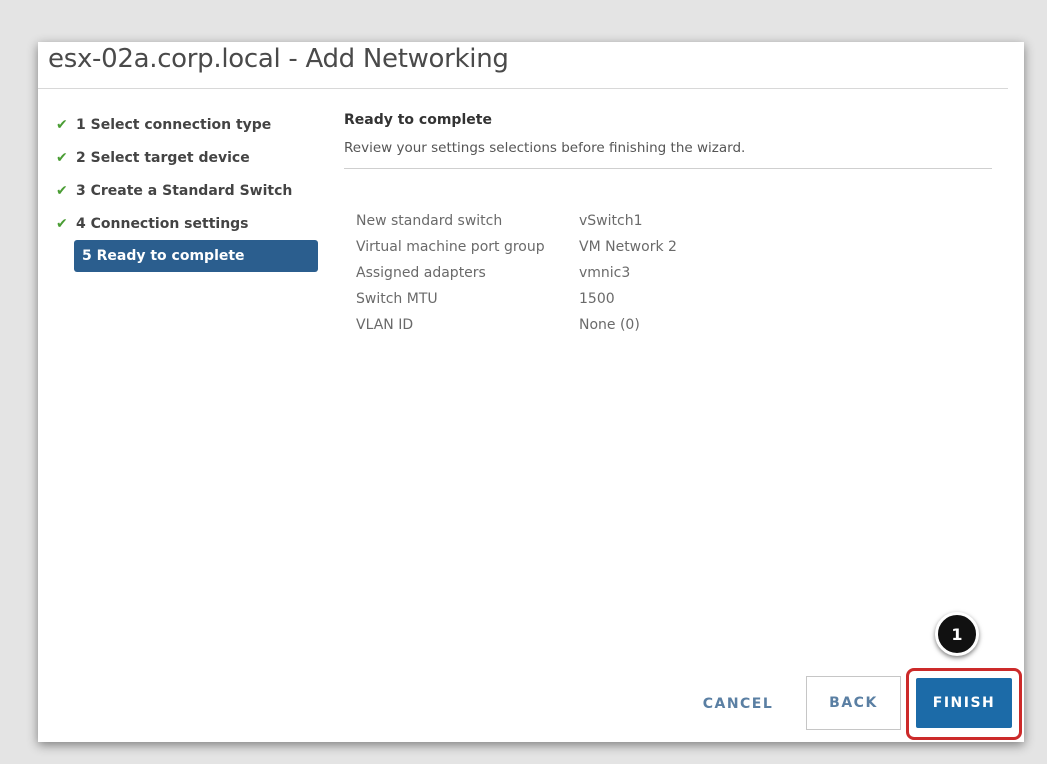  I want to click on summary-key: Virtual machine port group, so click(450, 247).